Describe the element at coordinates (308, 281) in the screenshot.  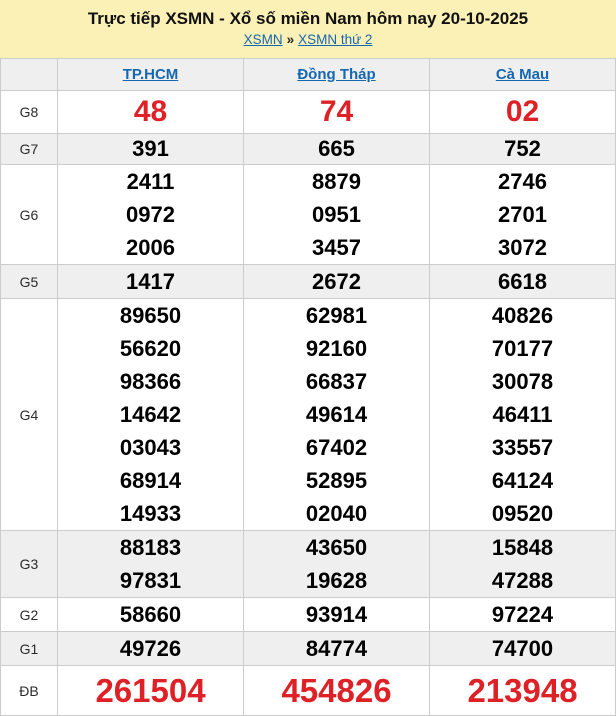
I see `table-row: G5 1417 2672 6618` at that location.